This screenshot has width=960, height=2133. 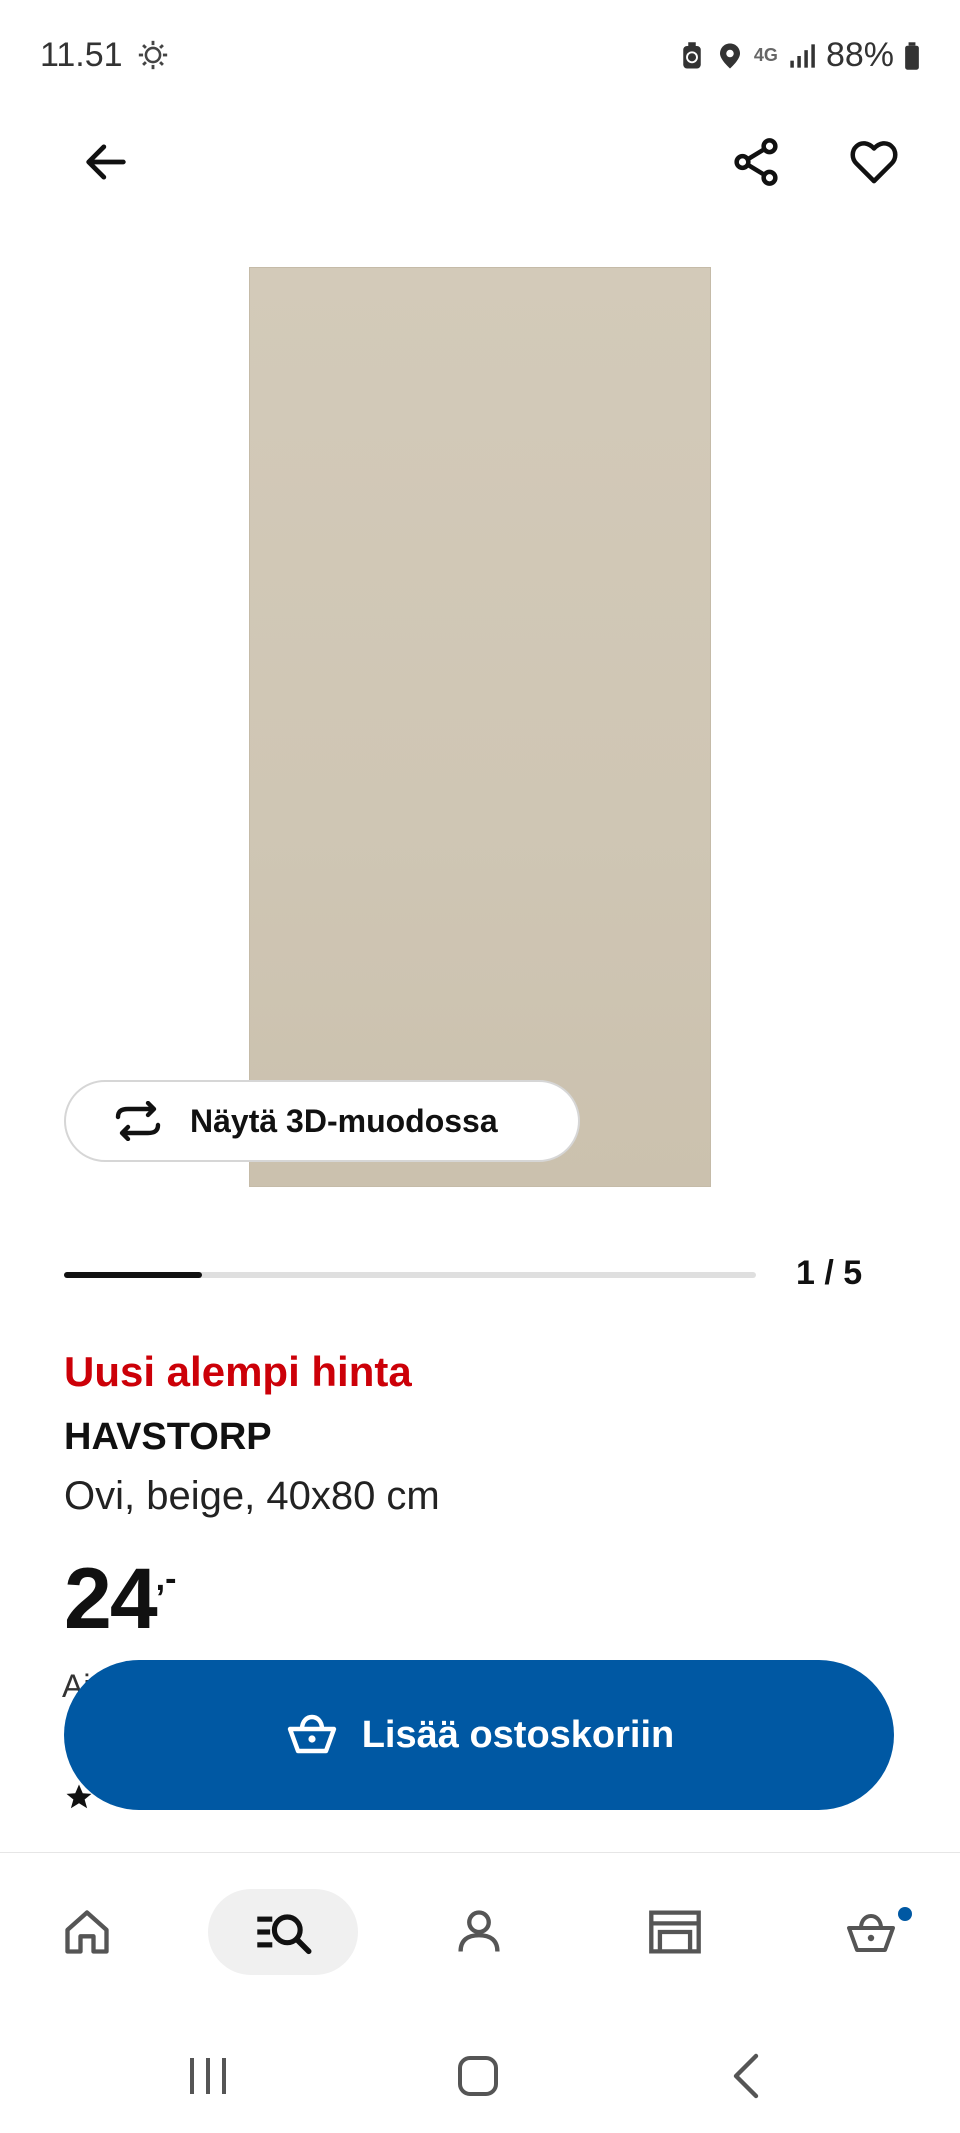 What do you see at coordinates (410, 1275) in the screenshot?
I see `carousel-progress` at bounding box center [410, 1275].